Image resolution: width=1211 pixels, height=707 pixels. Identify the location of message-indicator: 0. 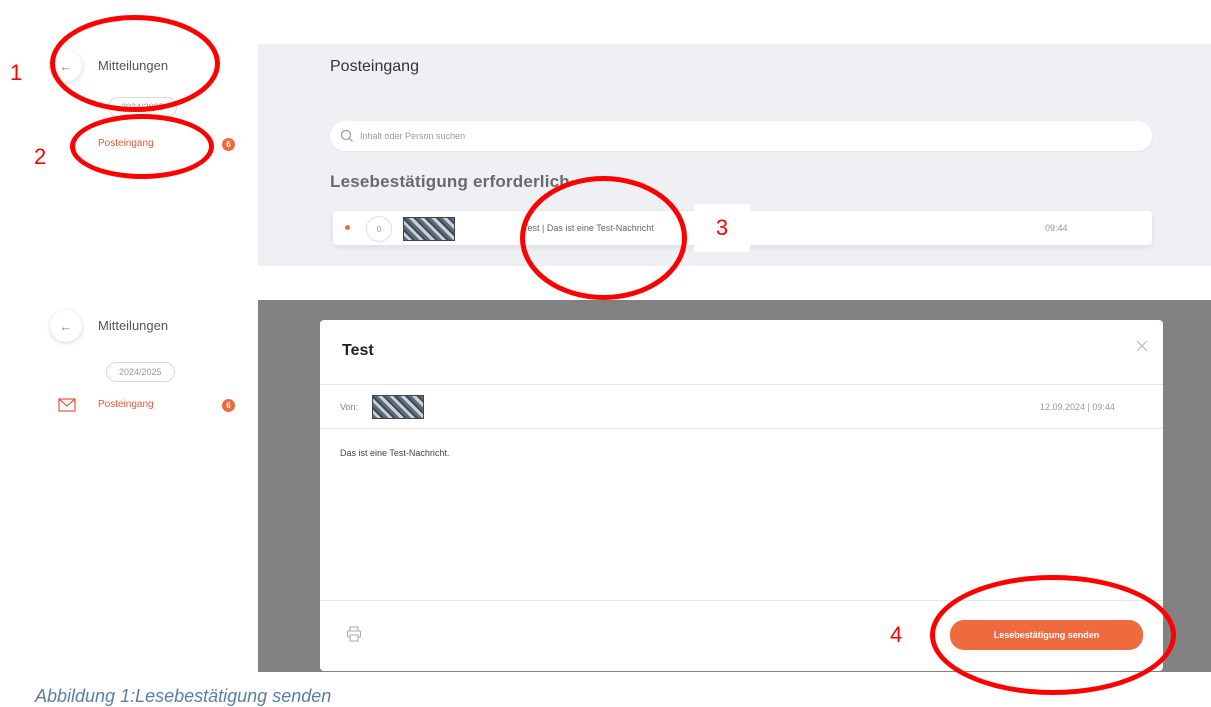
(379, 229).